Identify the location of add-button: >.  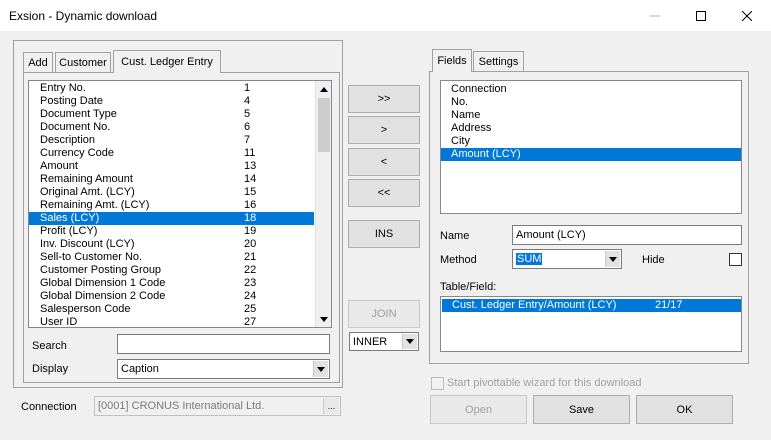
(384, 130).